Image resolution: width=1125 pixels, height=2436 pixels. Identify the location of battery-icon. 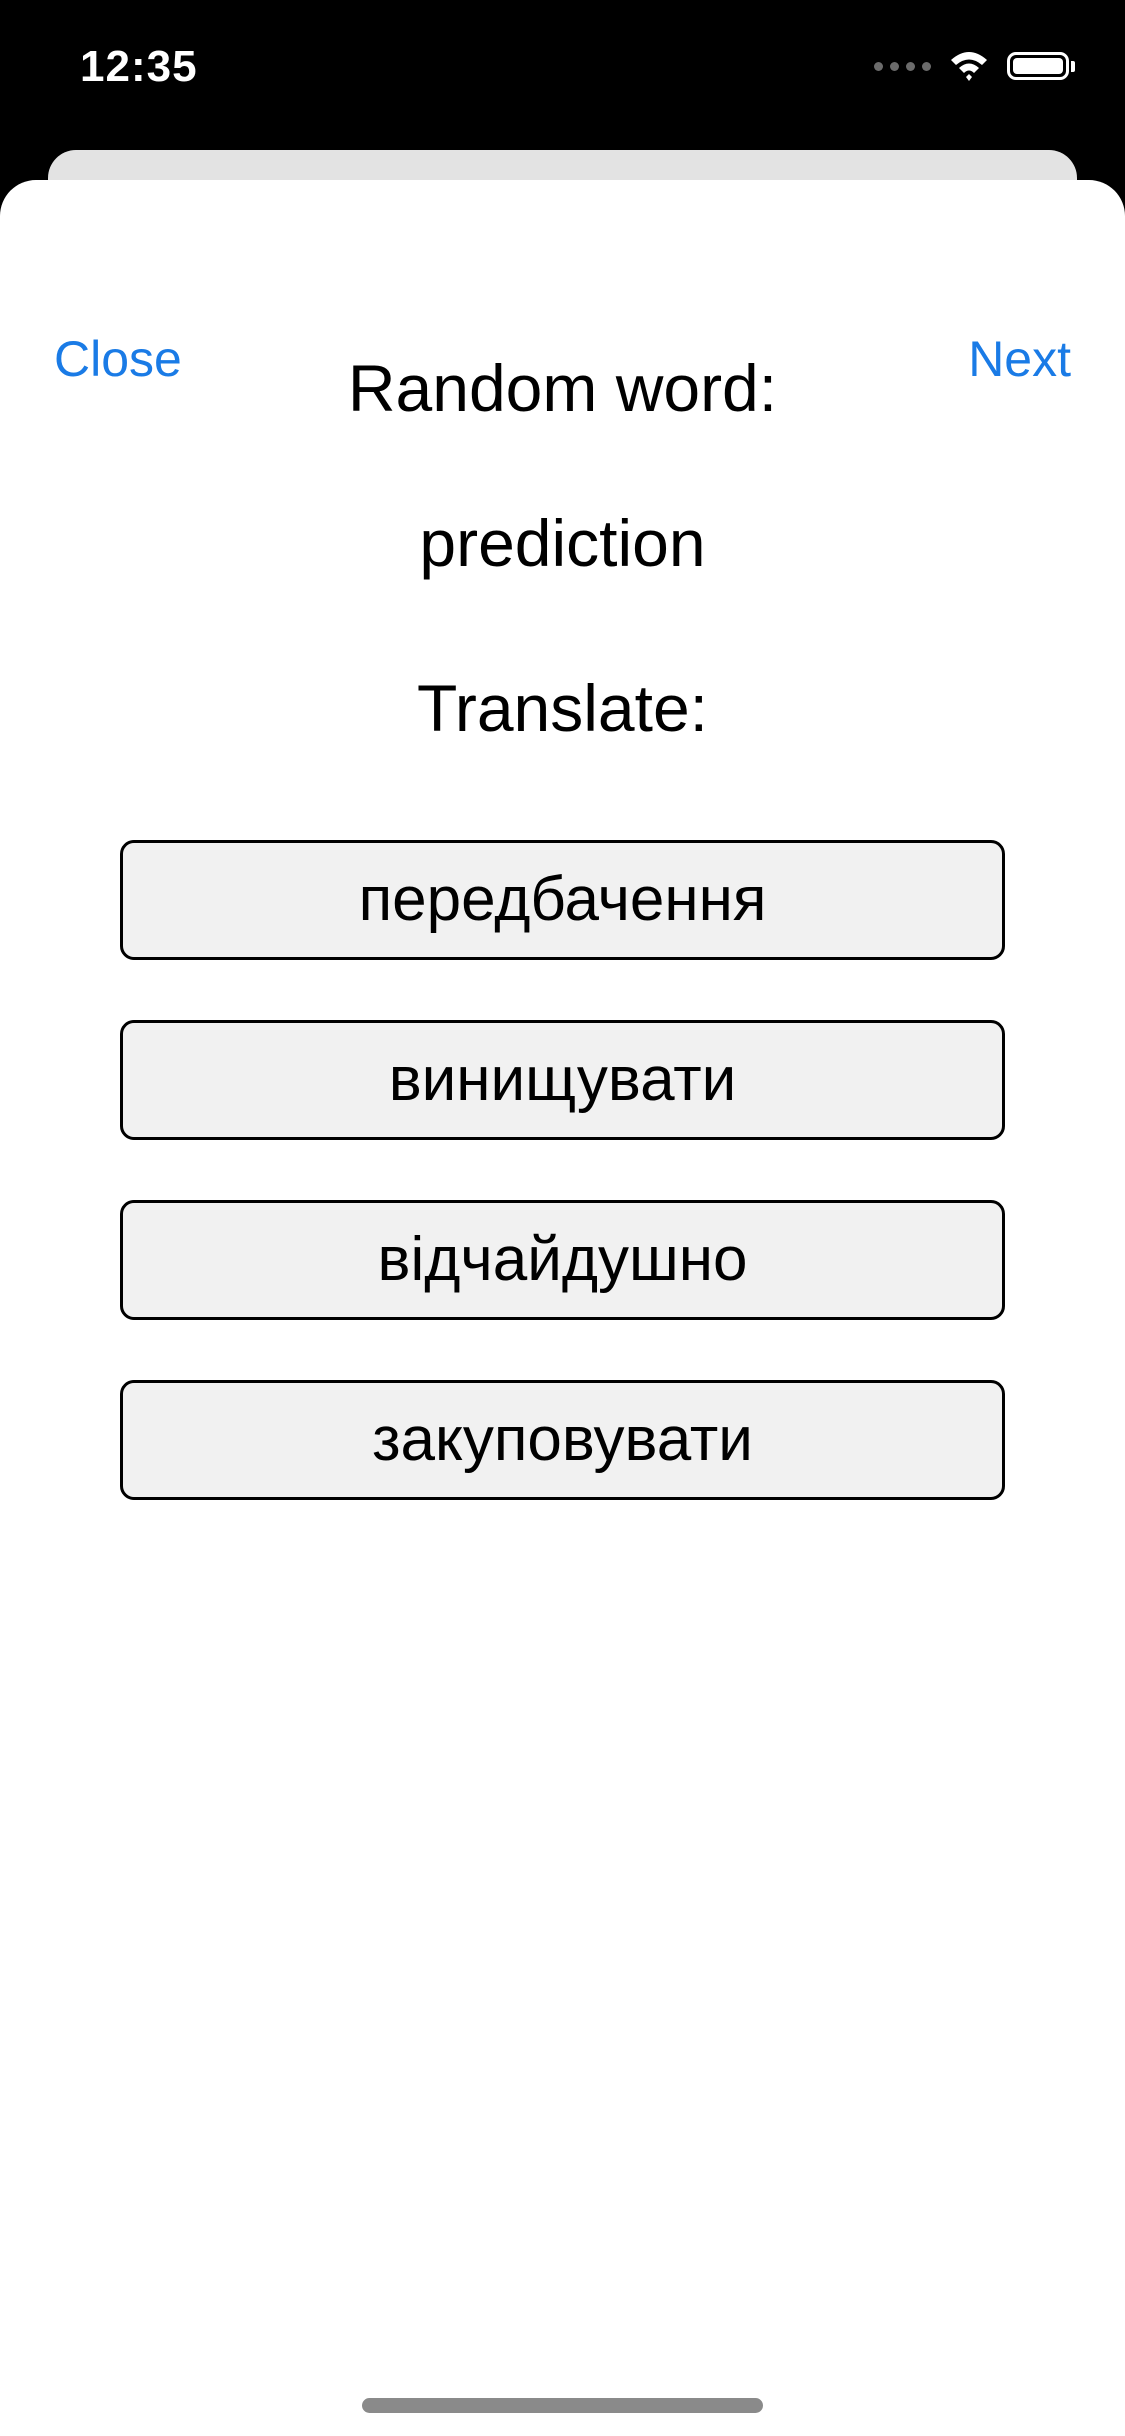
(1041, 66).